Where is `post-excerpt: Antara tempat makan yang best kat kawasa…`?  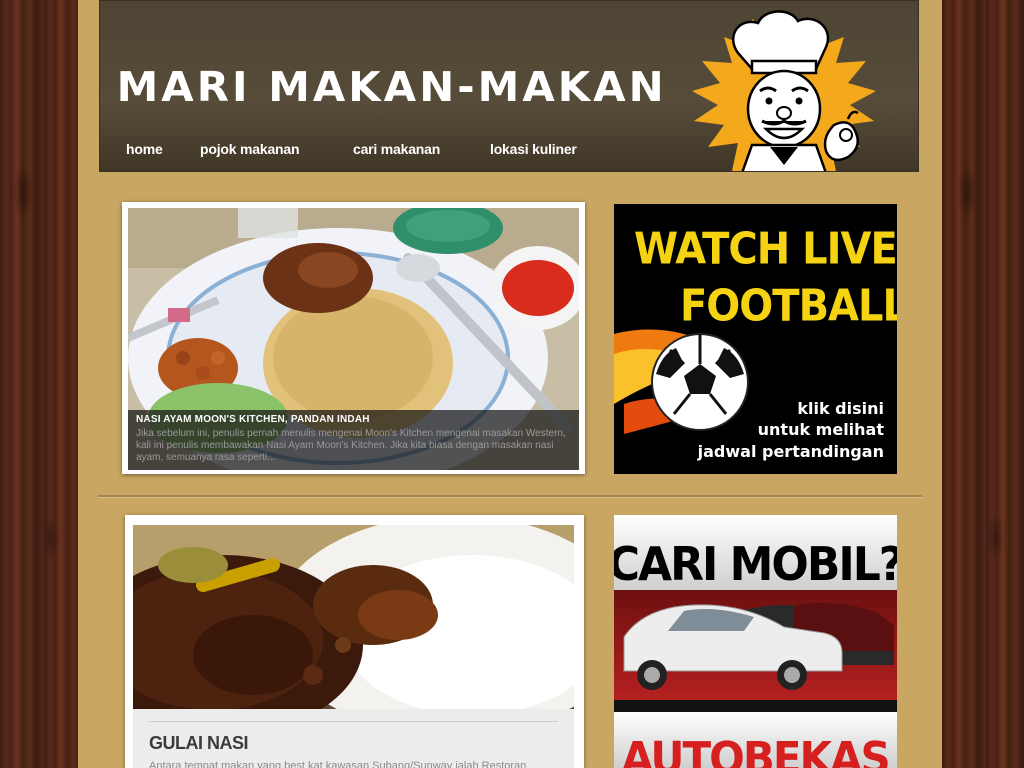
post-excerpt: Antara tempat makan yang best kat kawasa… is located at coordinates (338, 764).